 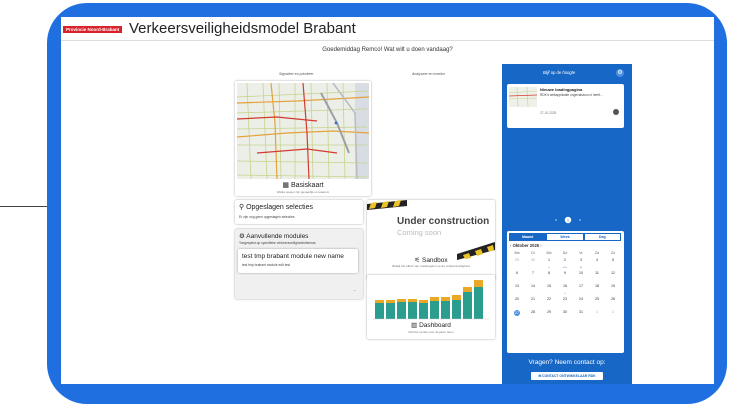 I want to click on calendar-day: 15, so click(x=549, y=290).